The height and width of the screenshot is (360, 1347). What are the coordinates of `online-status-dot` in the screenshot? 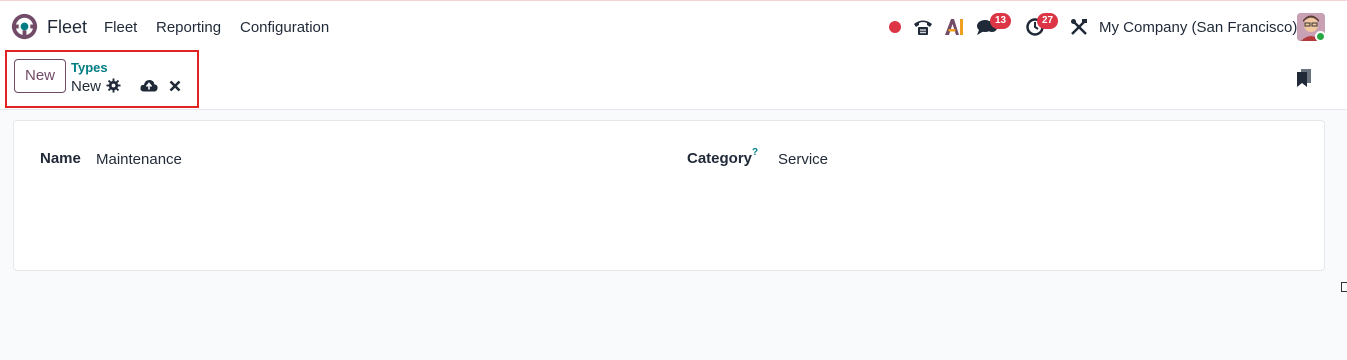 It's located at (1320, 36).